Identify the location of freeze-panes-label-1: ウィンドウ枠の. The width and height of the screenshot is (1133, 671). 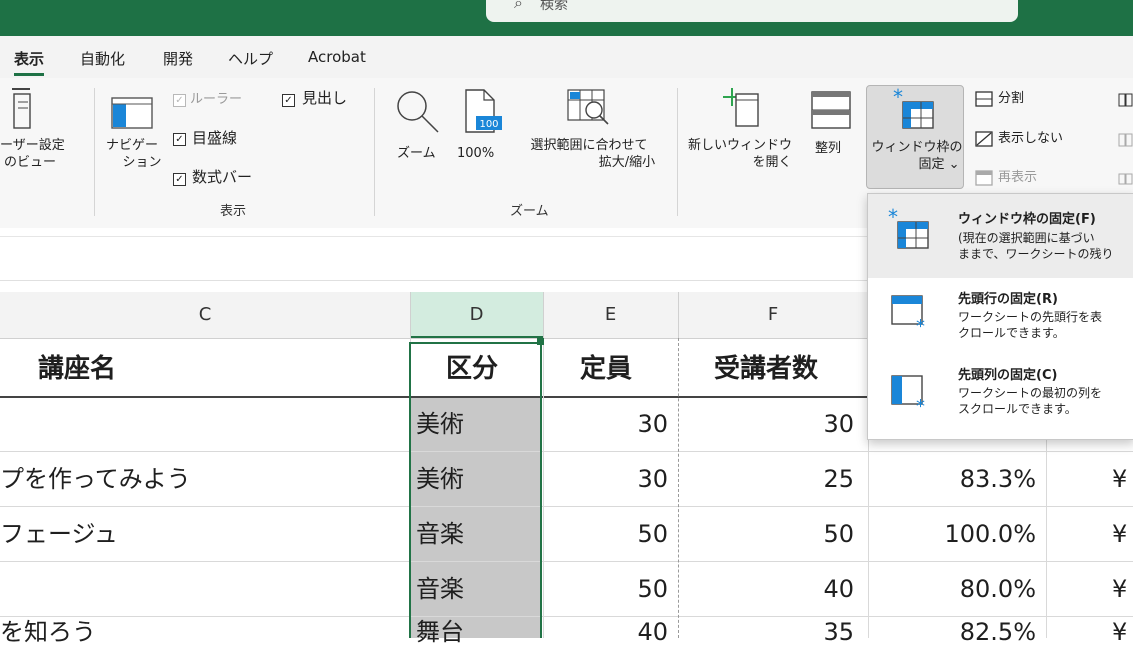
(917, 147).